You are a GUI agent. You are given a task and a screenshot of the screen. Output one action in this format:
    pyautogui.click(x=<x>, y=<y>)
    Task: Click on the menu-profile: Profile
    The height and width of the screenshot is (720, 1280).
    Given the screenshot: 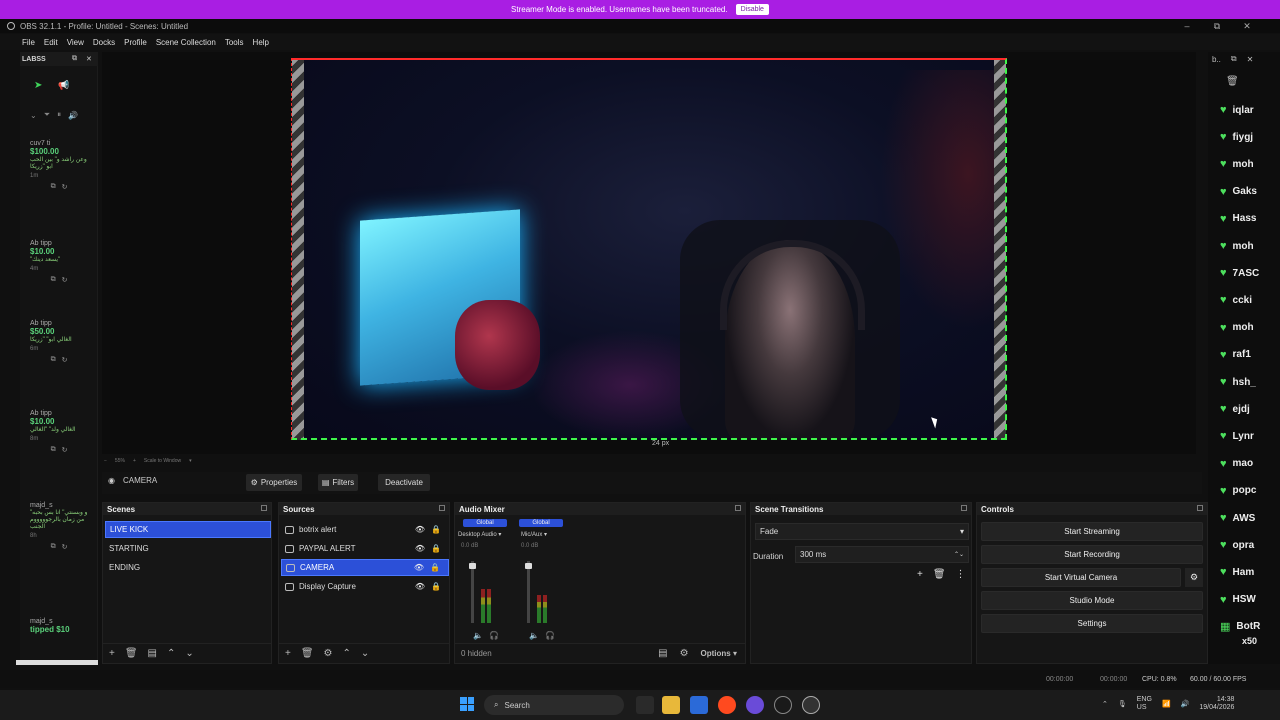 What is the action you would take?
    pyautogui.click(x=135, y=42)
    